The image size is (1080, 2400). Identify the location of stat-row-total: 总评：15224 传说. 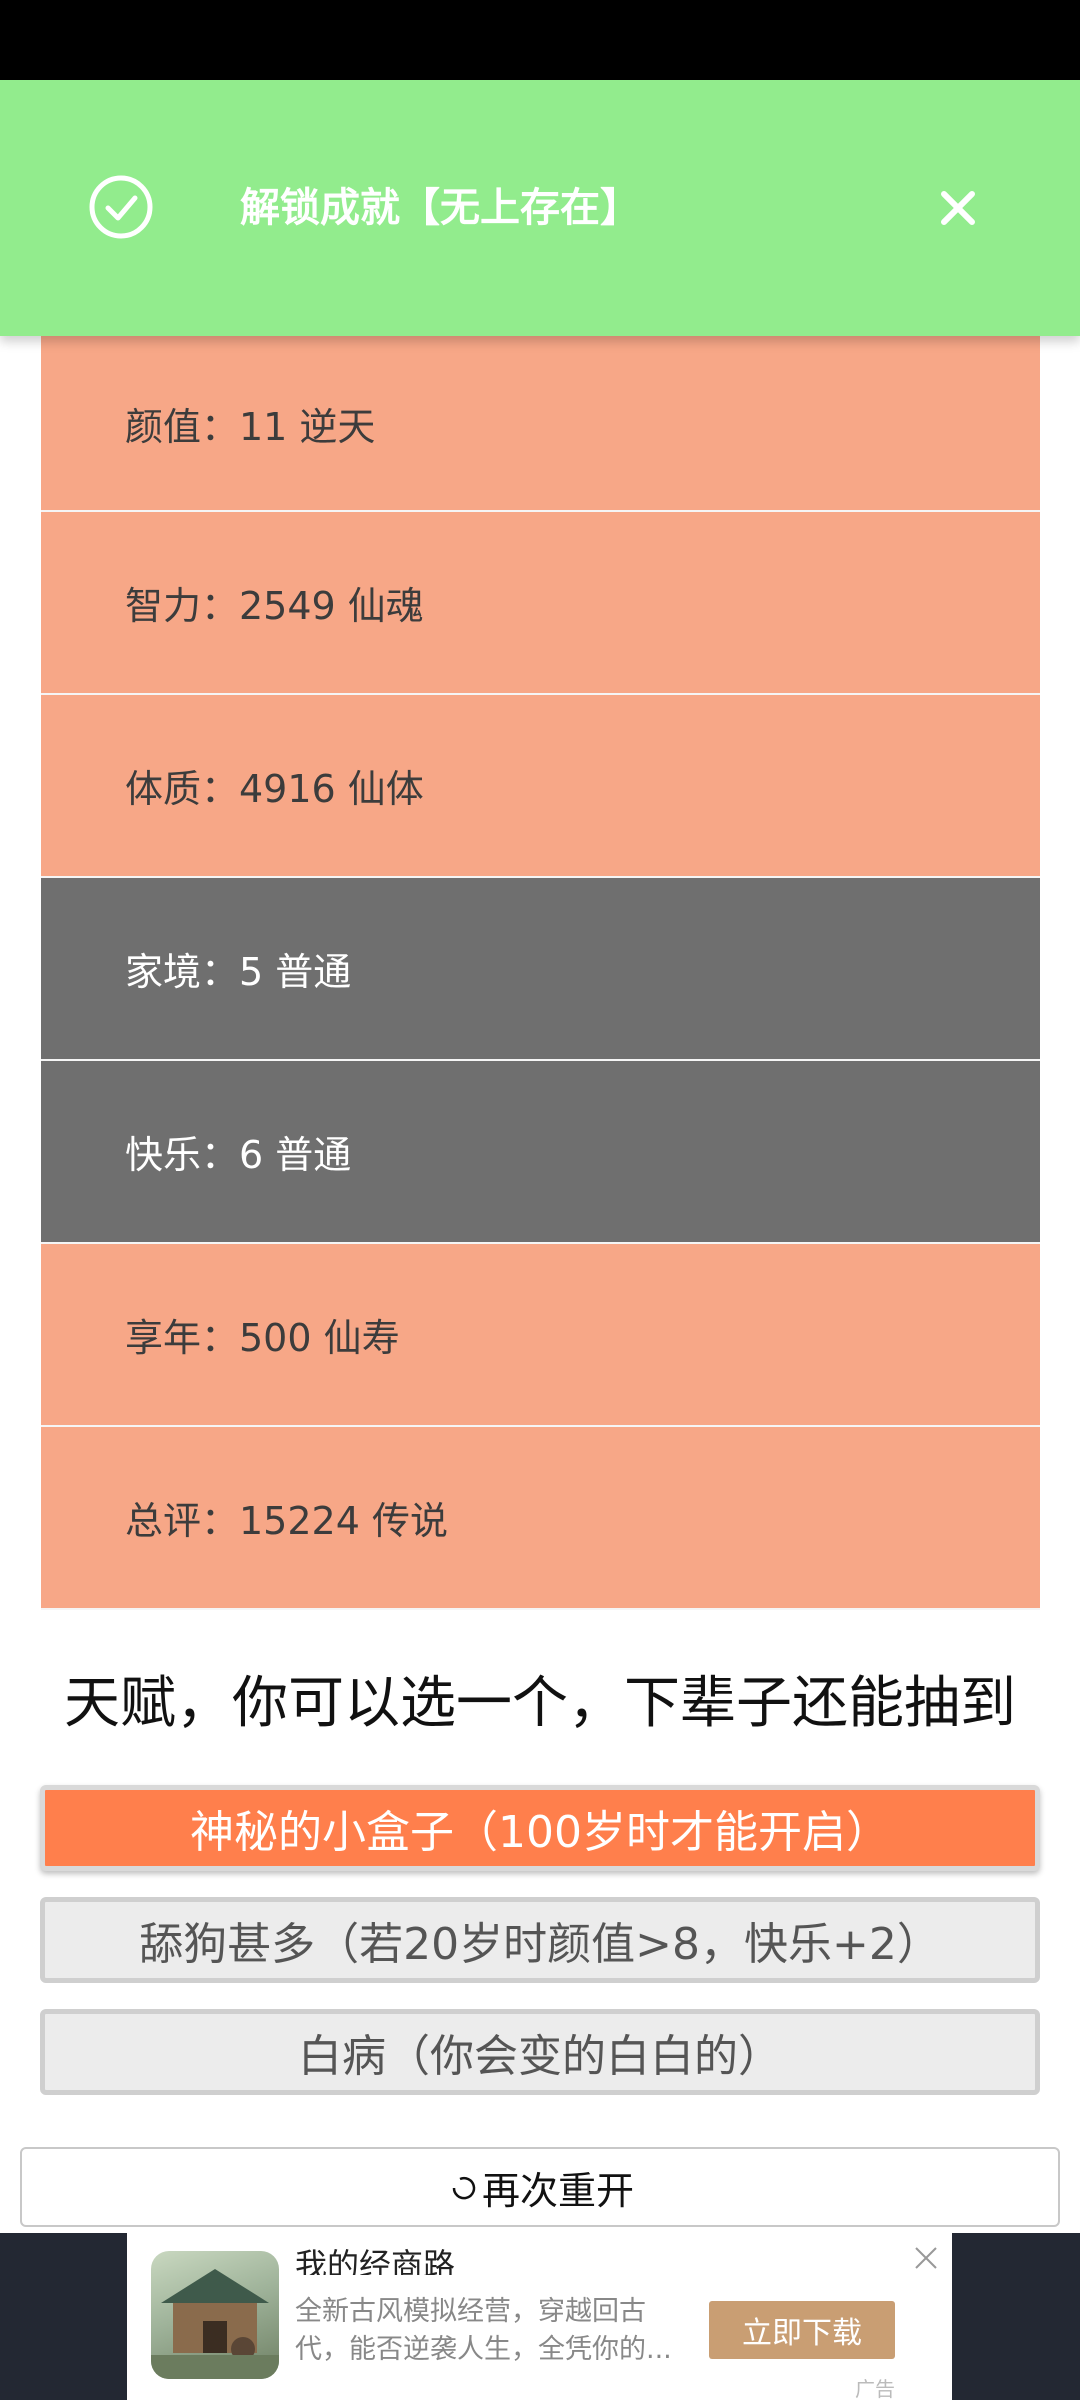
(540, 1518).